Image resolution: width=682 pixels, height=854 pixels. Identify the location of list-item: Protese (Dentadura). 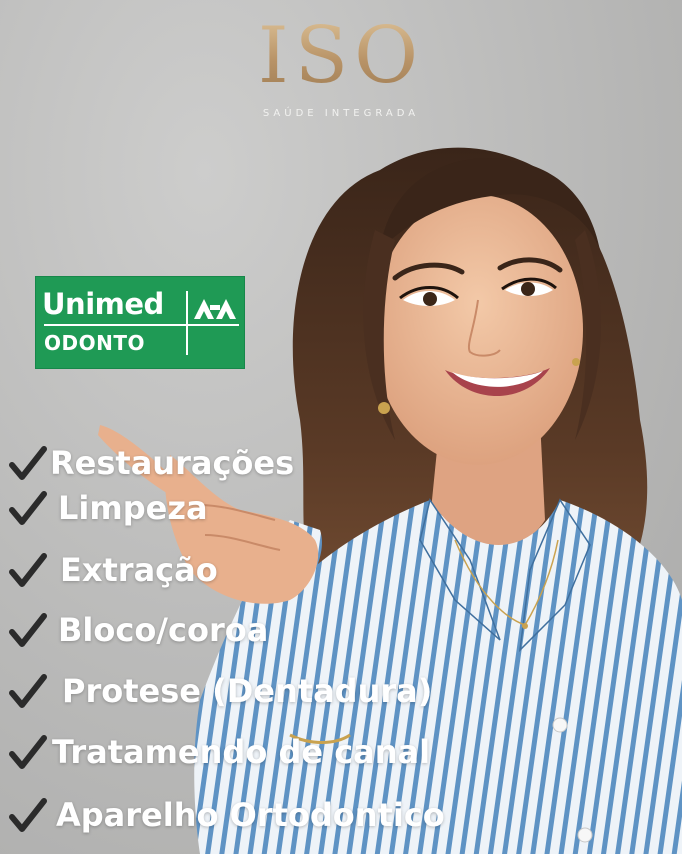
(220, 691).